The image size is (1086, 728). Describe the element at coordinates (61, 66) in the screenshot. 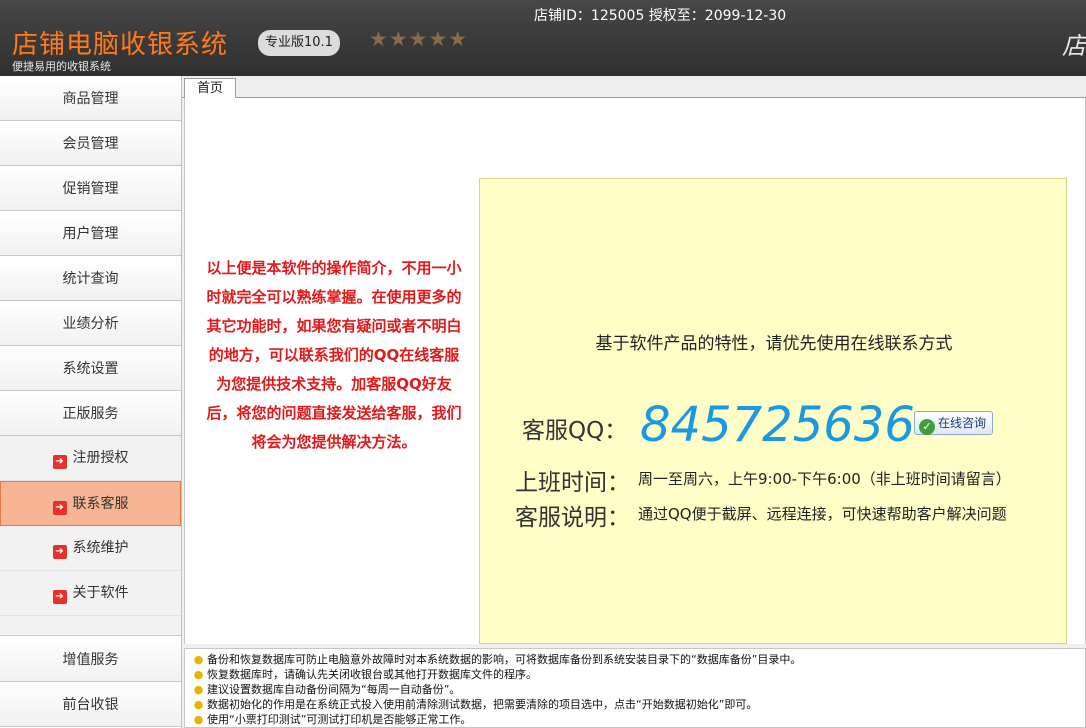

I see `app-subtitle: 便捷易用的收银系统` at that location.